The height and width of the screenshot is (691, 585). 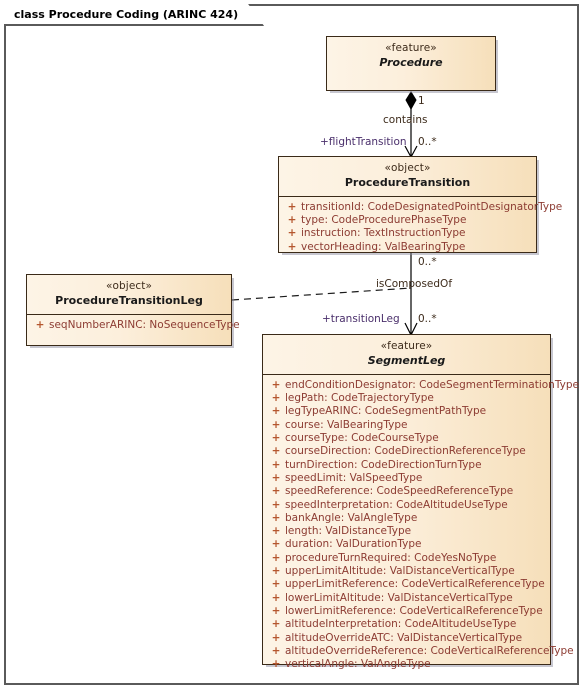 I want to click on diagram-title-tab: class Procedure Coding (ARINC 424), so click(x=134, y=15).